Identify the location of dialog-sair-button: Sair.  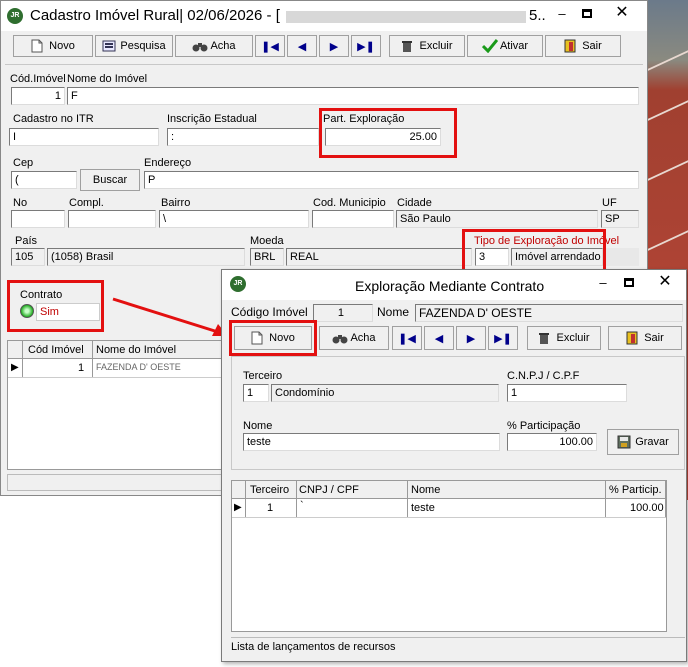
(645, 338).